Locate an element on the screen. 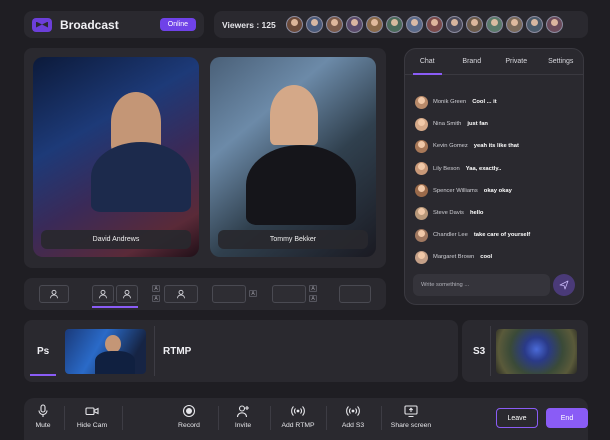 The width and height of the screenshot is (610, 440). video-tile-david-andrews: David Andrews is located at coordinates (116, 157).